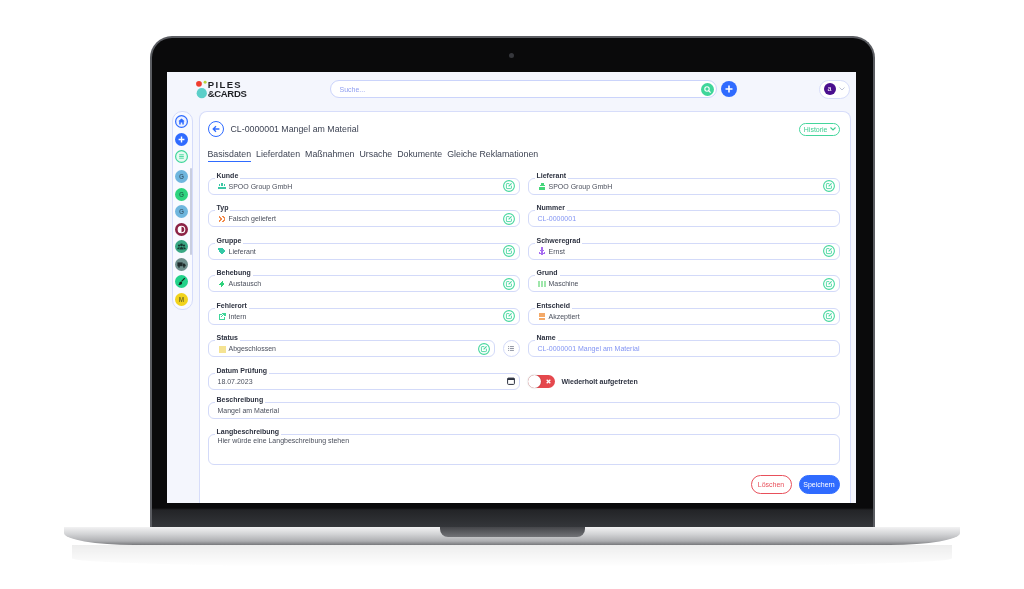 This screenshot has height=589, width=1024. I want to click on cross-icon, so click(548, 381).